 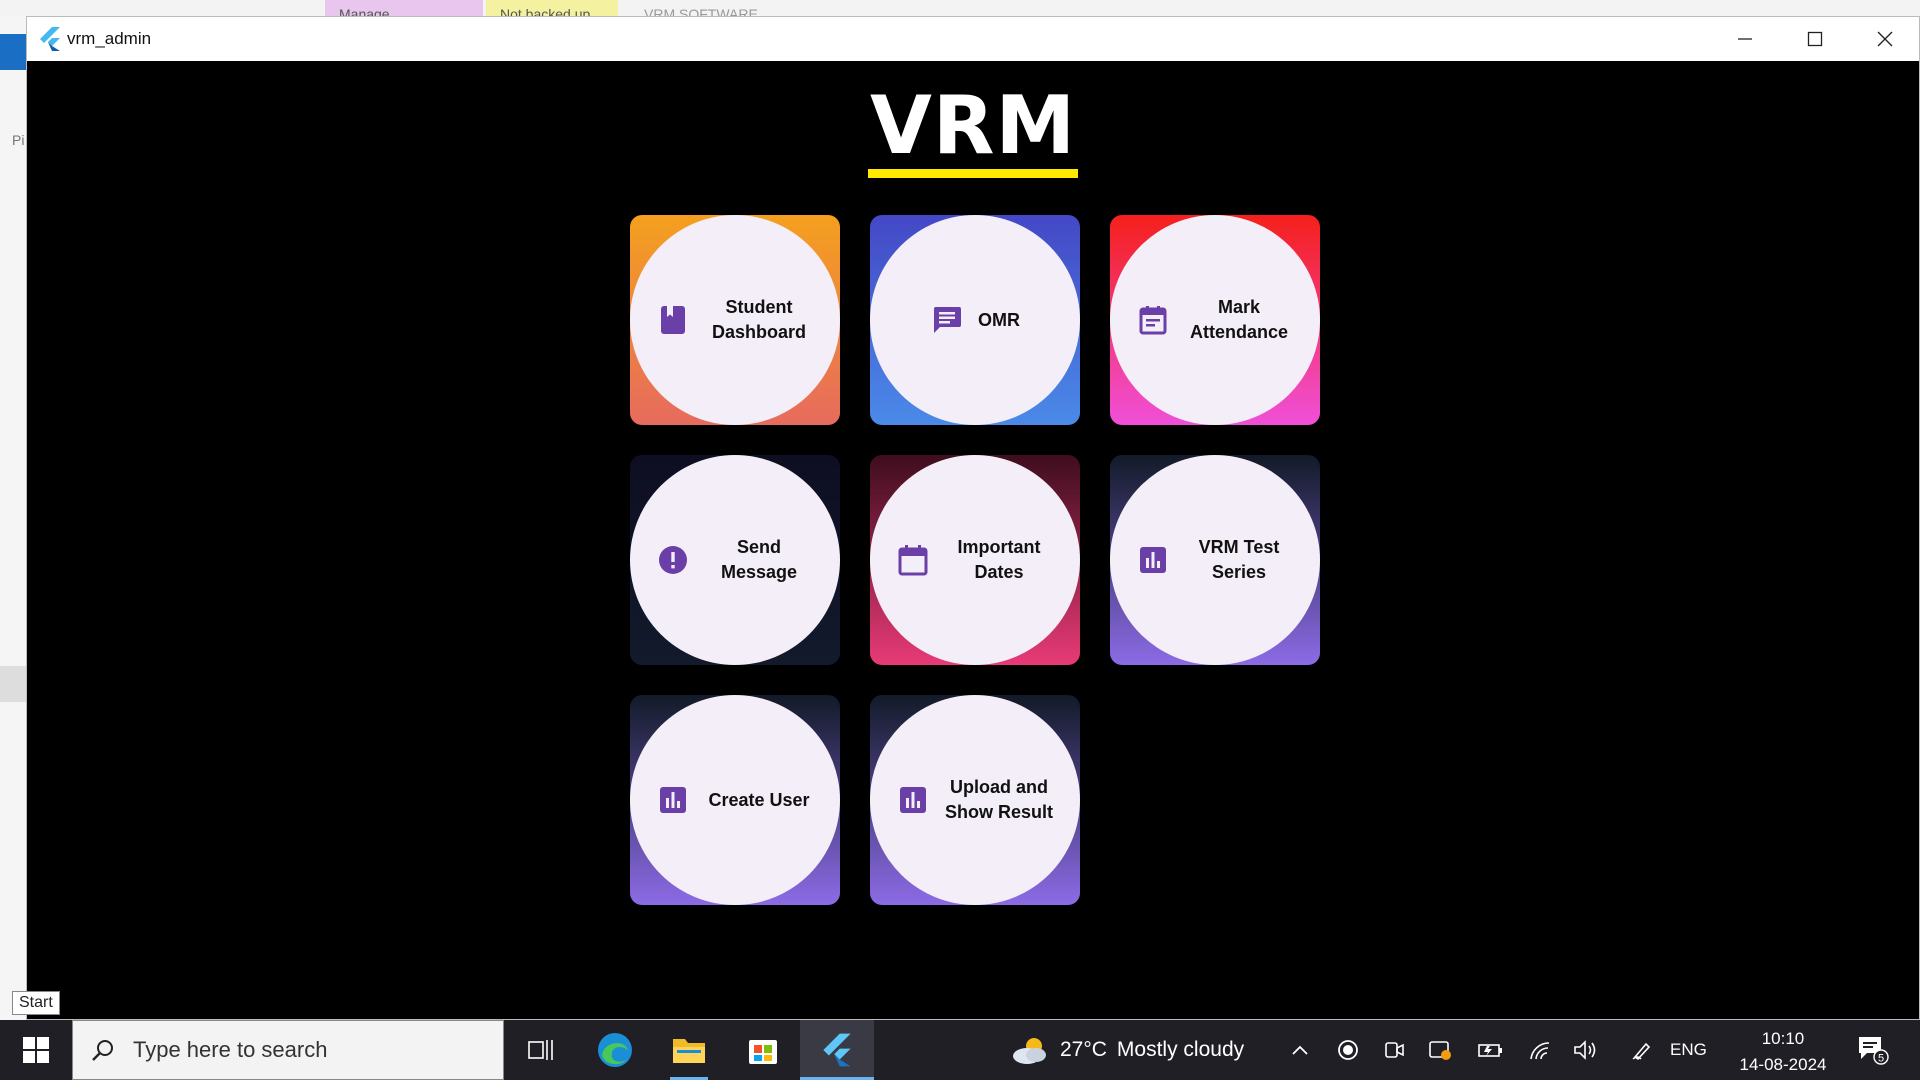 I want to click on tray-pen-button, so click(x=1642, y=1050).